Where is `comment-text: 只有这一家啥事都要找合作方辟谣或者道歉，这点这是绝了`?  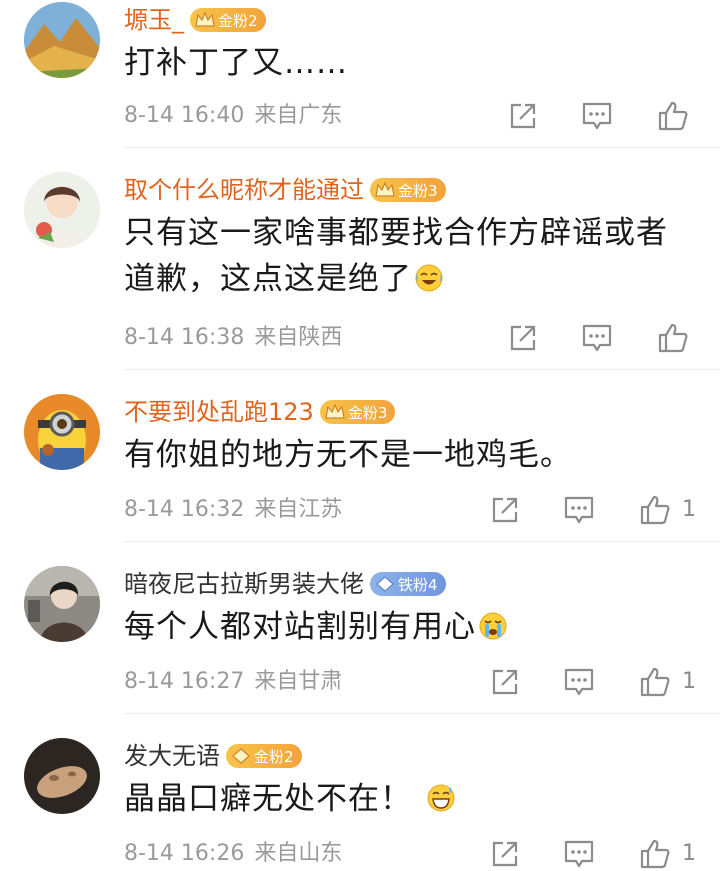
comment-text: 只有这一家啥事都要找合作方辟谣或者道歉，这点这是绝了 is located at coordinates (396, 256).